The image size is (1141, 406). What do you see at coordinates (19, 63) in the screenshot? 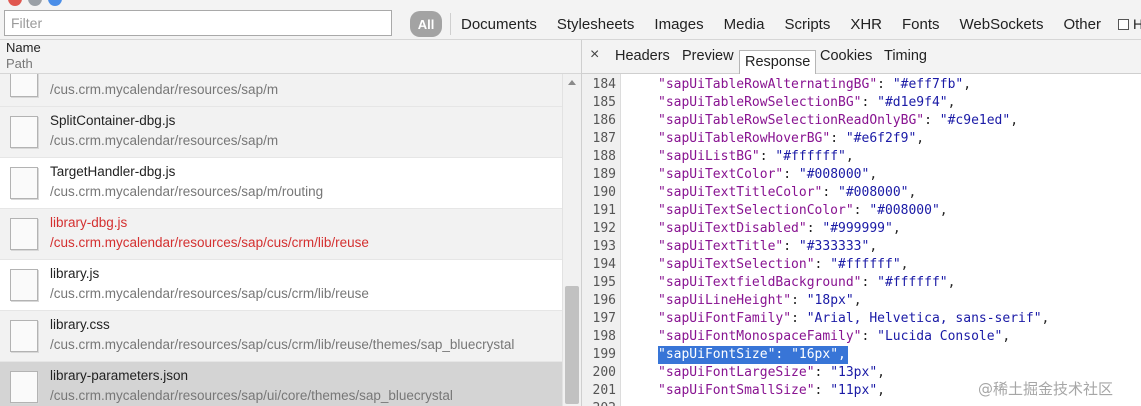
I see `column-path: Path` at bounding box center [19, 63].